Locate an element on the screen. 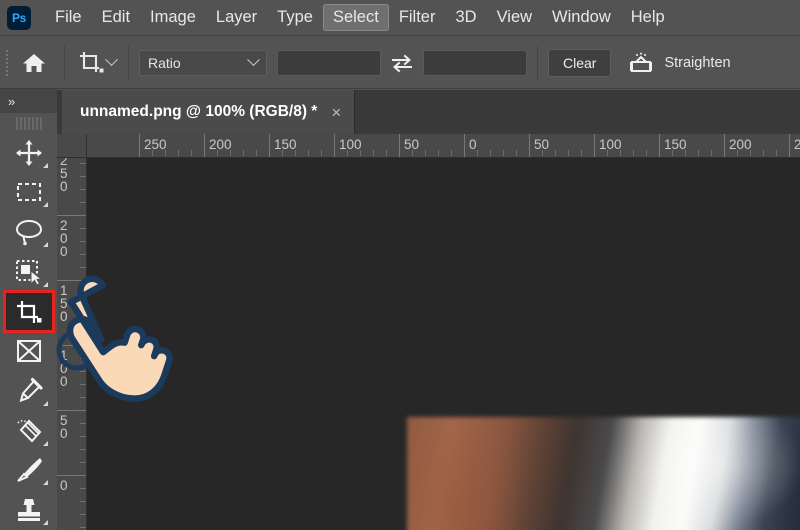  tool-frame is located at coordinates (29, 351).